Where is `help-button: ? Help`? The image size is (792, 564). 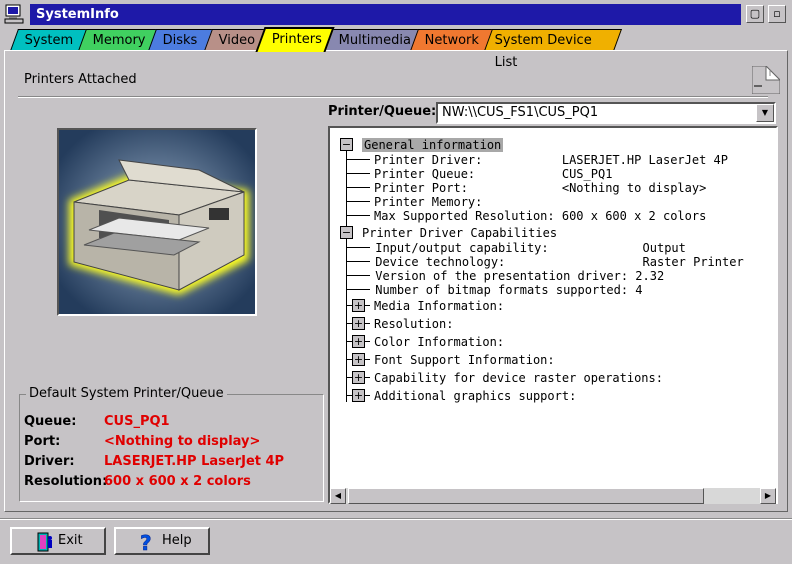 help-button: ? Help is located at coordinates (162, 541).